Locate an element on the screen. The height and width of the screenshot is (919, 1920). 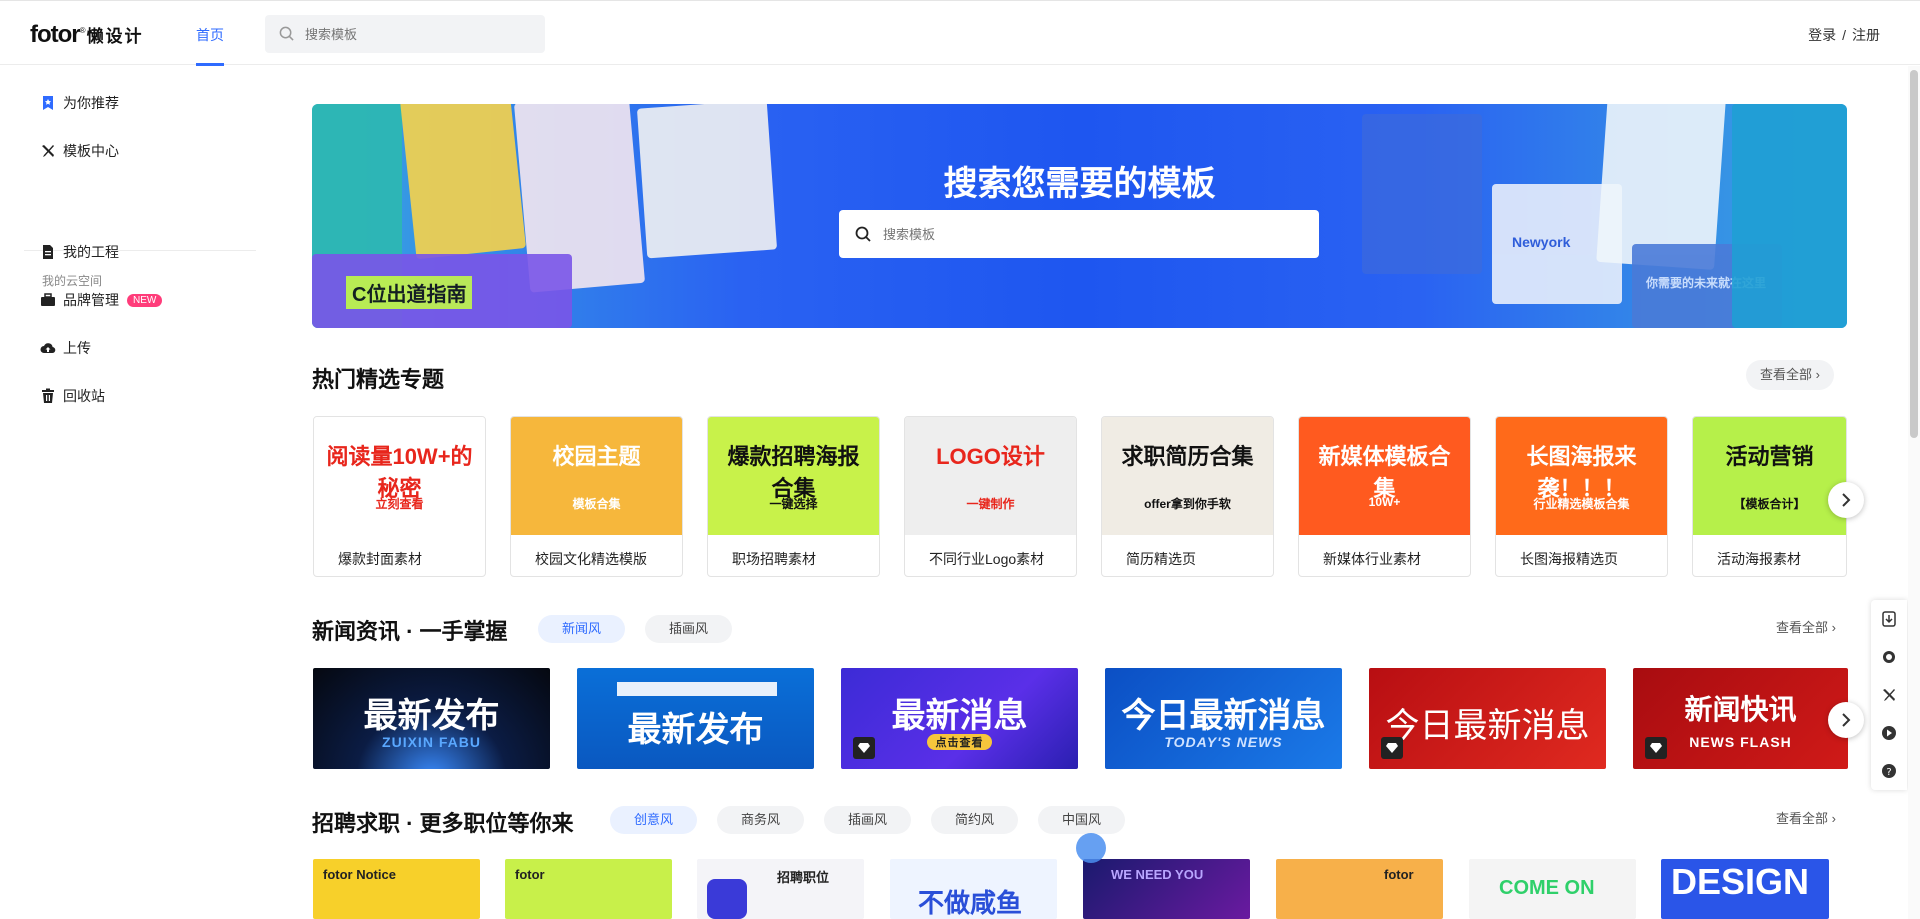
topic-card: 求职简历合集 offer拿到你手软 简历精选页 is located at coordinates (1187, 496).